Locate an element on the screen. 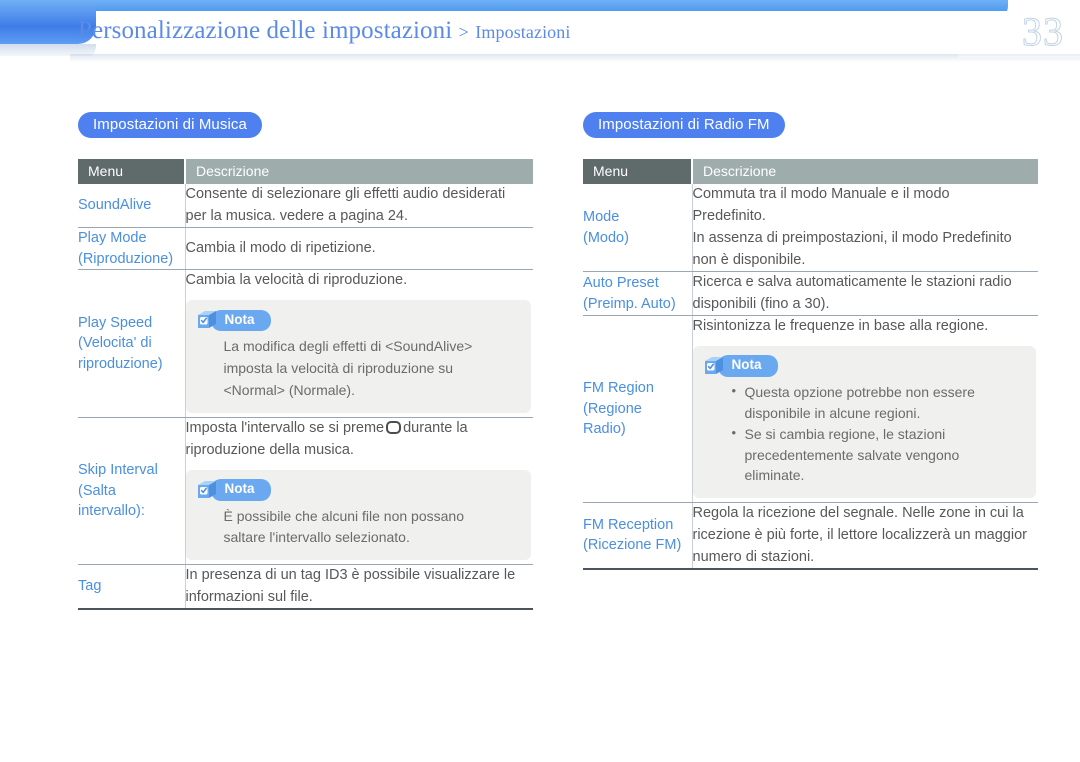 Image resolution: width=1080 pixels, height=762 pixels. description-text-after-key: durante la is located at coordinates (435, 427).